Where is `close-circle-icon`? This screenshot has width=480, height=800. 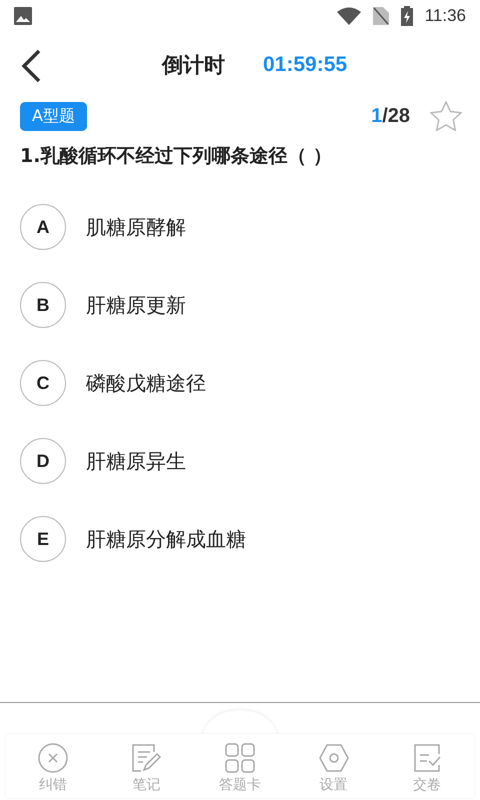 close-circle-icon is located at coordinates (52, 758).